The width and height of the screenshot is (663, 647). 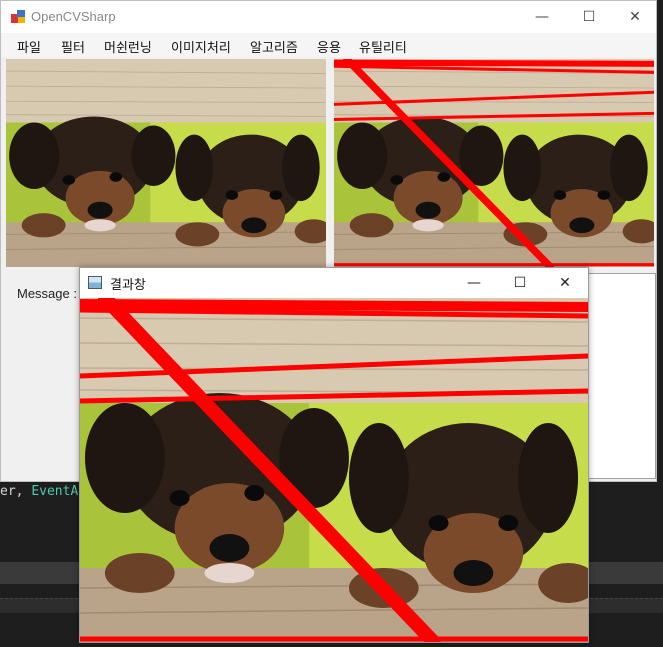 What do you see at coordinates (589, 17) in the screenshot?
I see `maximize-button: ☐` at bounding box center [589, 17].